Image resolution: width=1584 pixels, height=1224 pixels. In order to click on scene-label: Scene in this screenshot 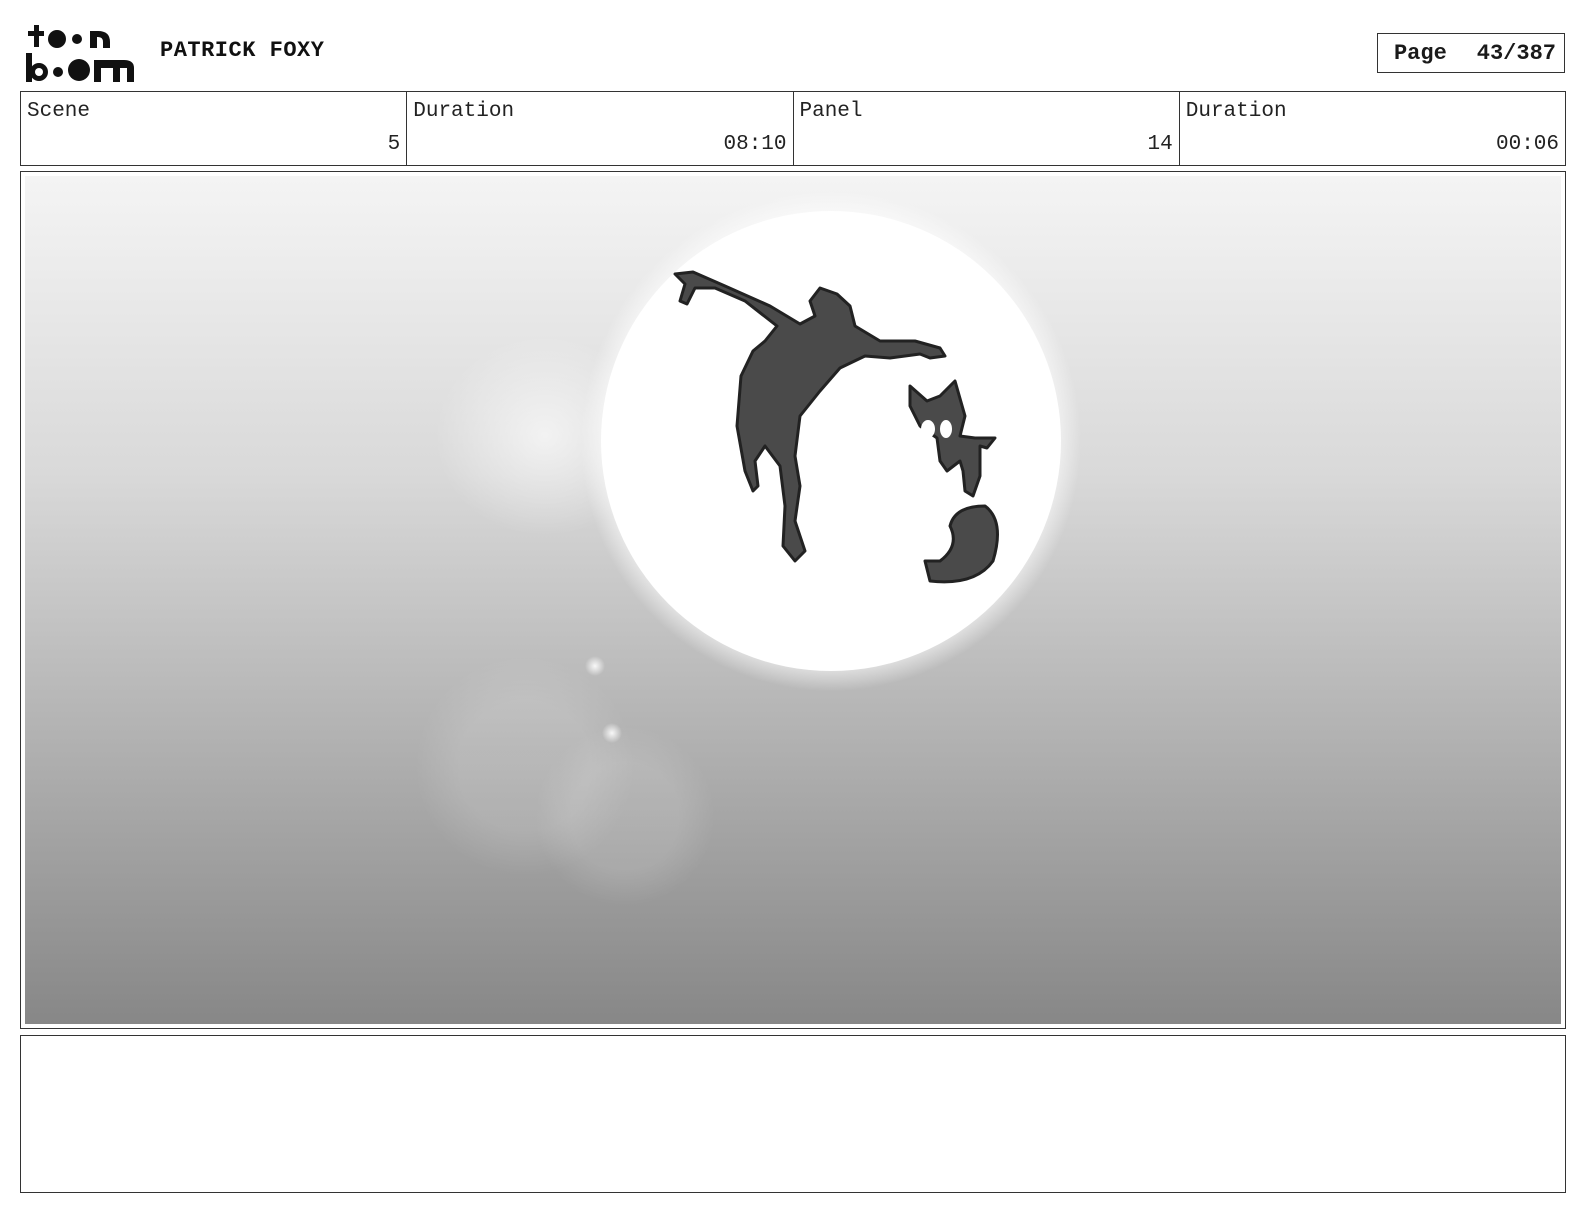, I will do `click(59, 111)`.